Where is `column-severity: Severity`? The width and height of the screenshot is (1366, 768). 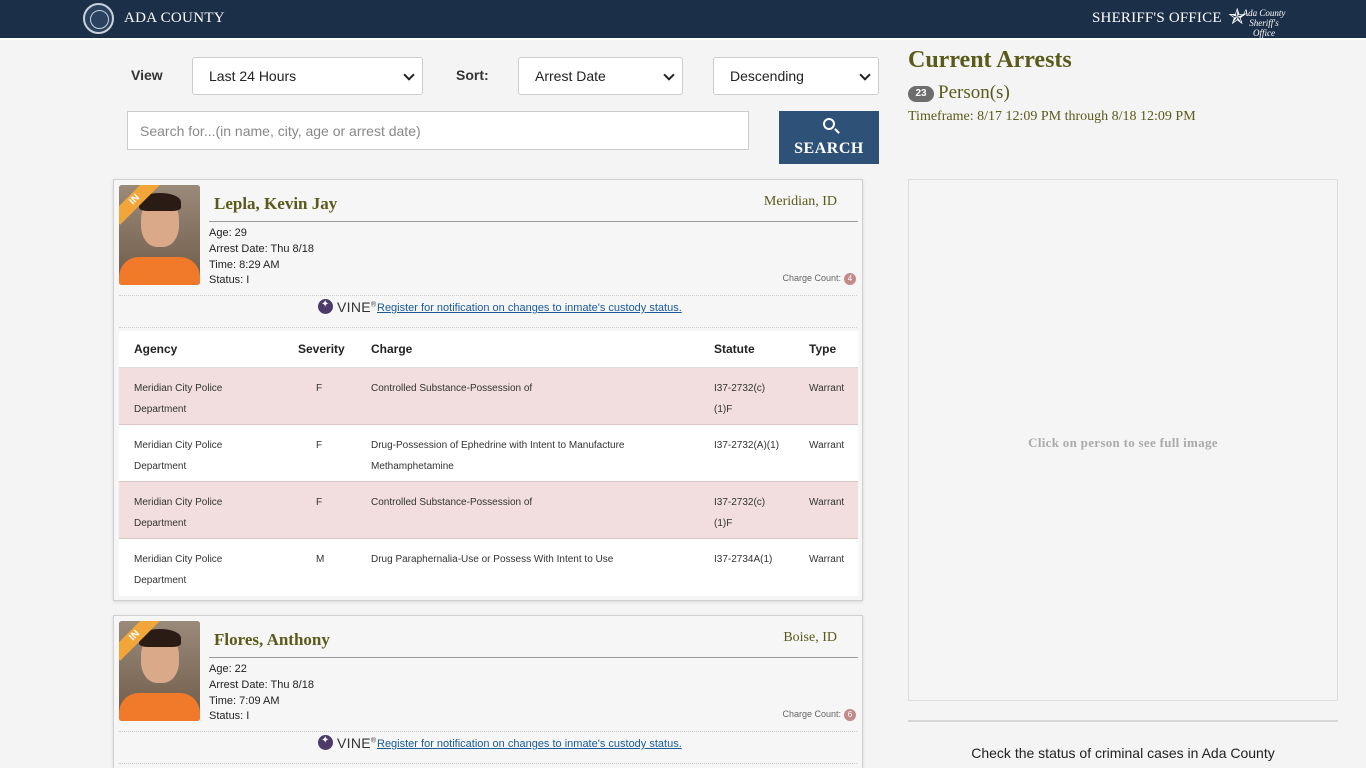 column-severity: Severity is located at coordinates (321, 349).